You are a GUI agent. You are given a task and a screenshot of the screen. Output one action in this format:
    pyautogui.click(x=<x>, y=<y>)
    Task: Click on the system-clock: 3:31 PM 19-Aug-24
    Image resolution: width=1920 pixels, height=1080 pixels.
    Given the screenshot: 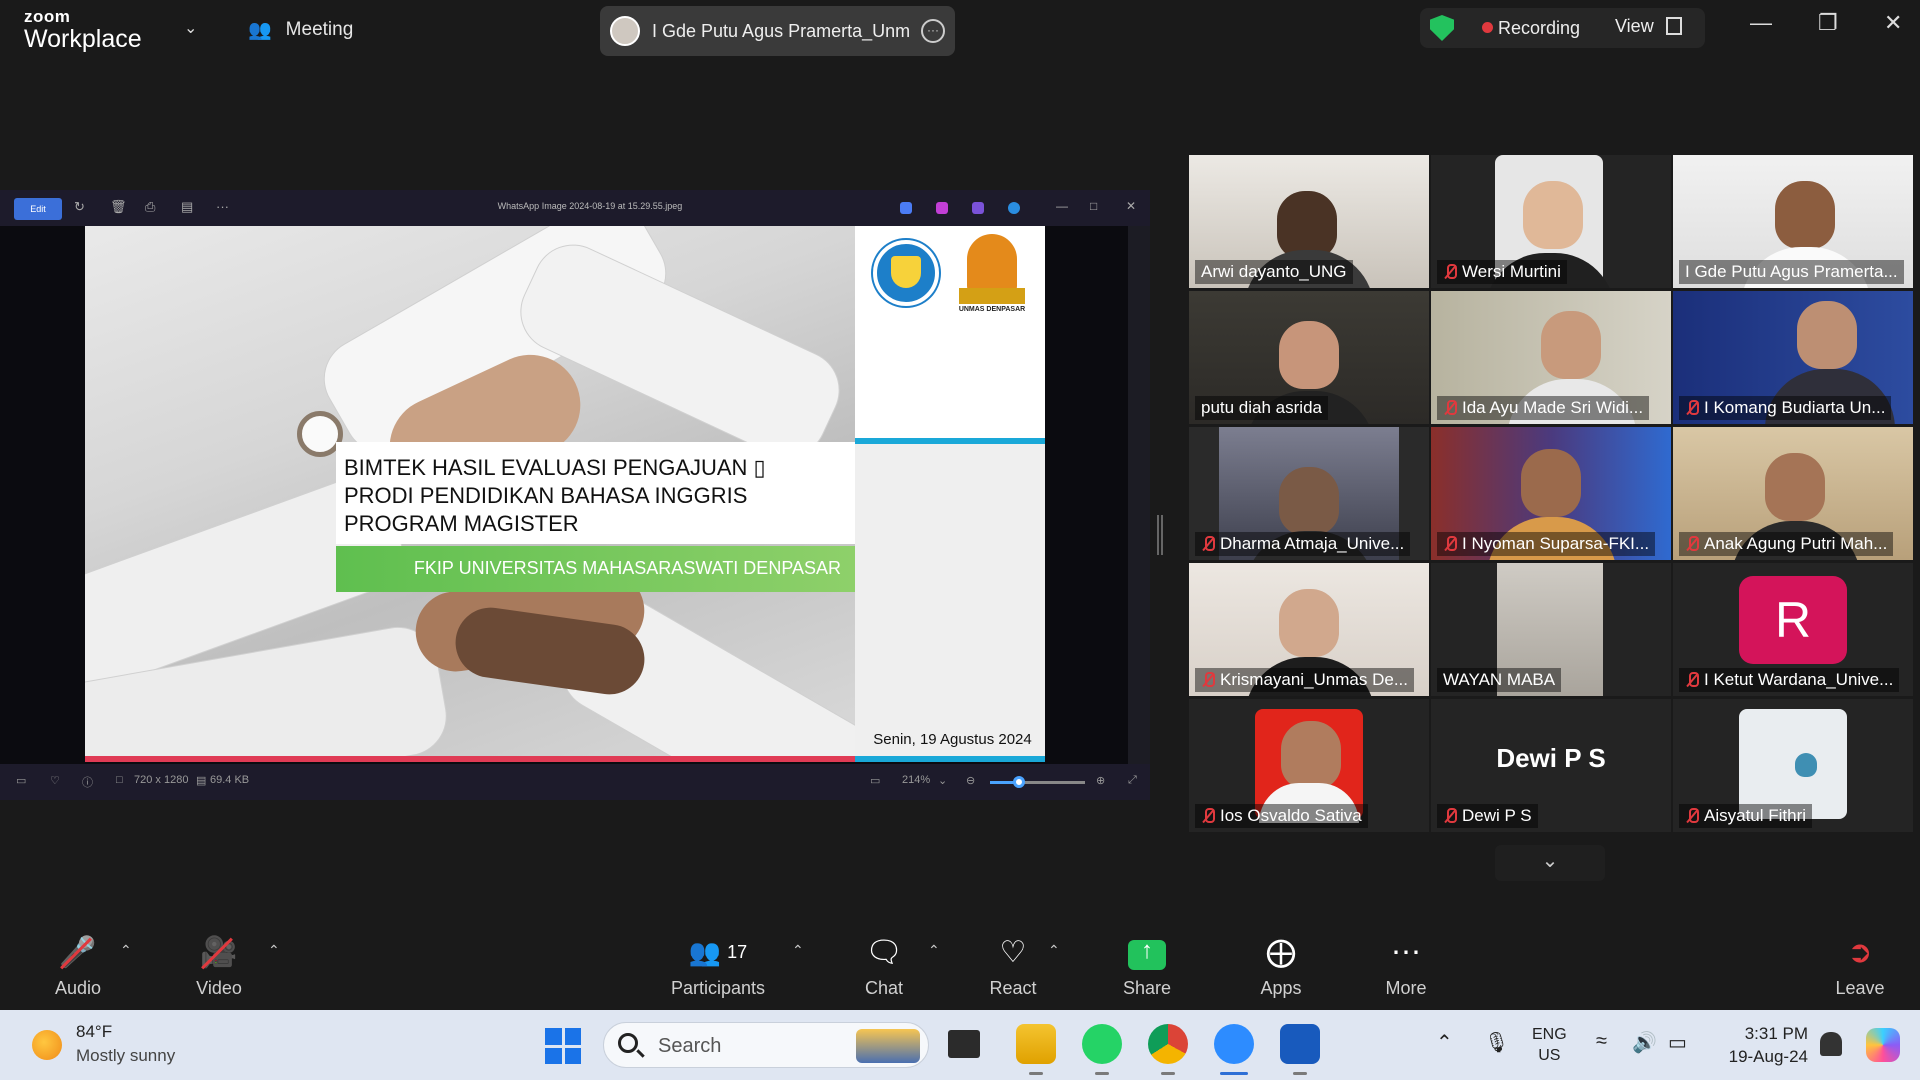 What is the action you would take?
    pyautogui.click(x=1762, y=1045)
    